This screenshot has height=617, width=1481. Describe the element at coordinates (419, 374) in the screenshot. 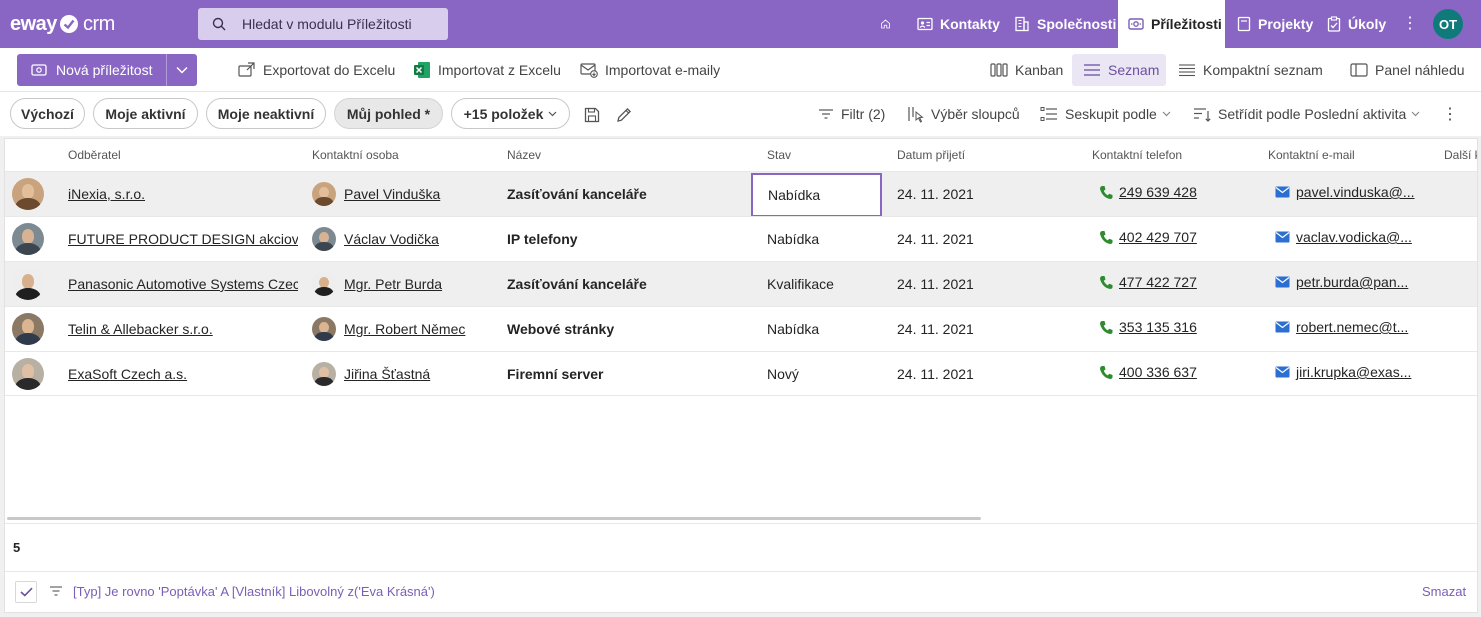

I see `contact-person-link: Jiřina Šťastná` at that location.